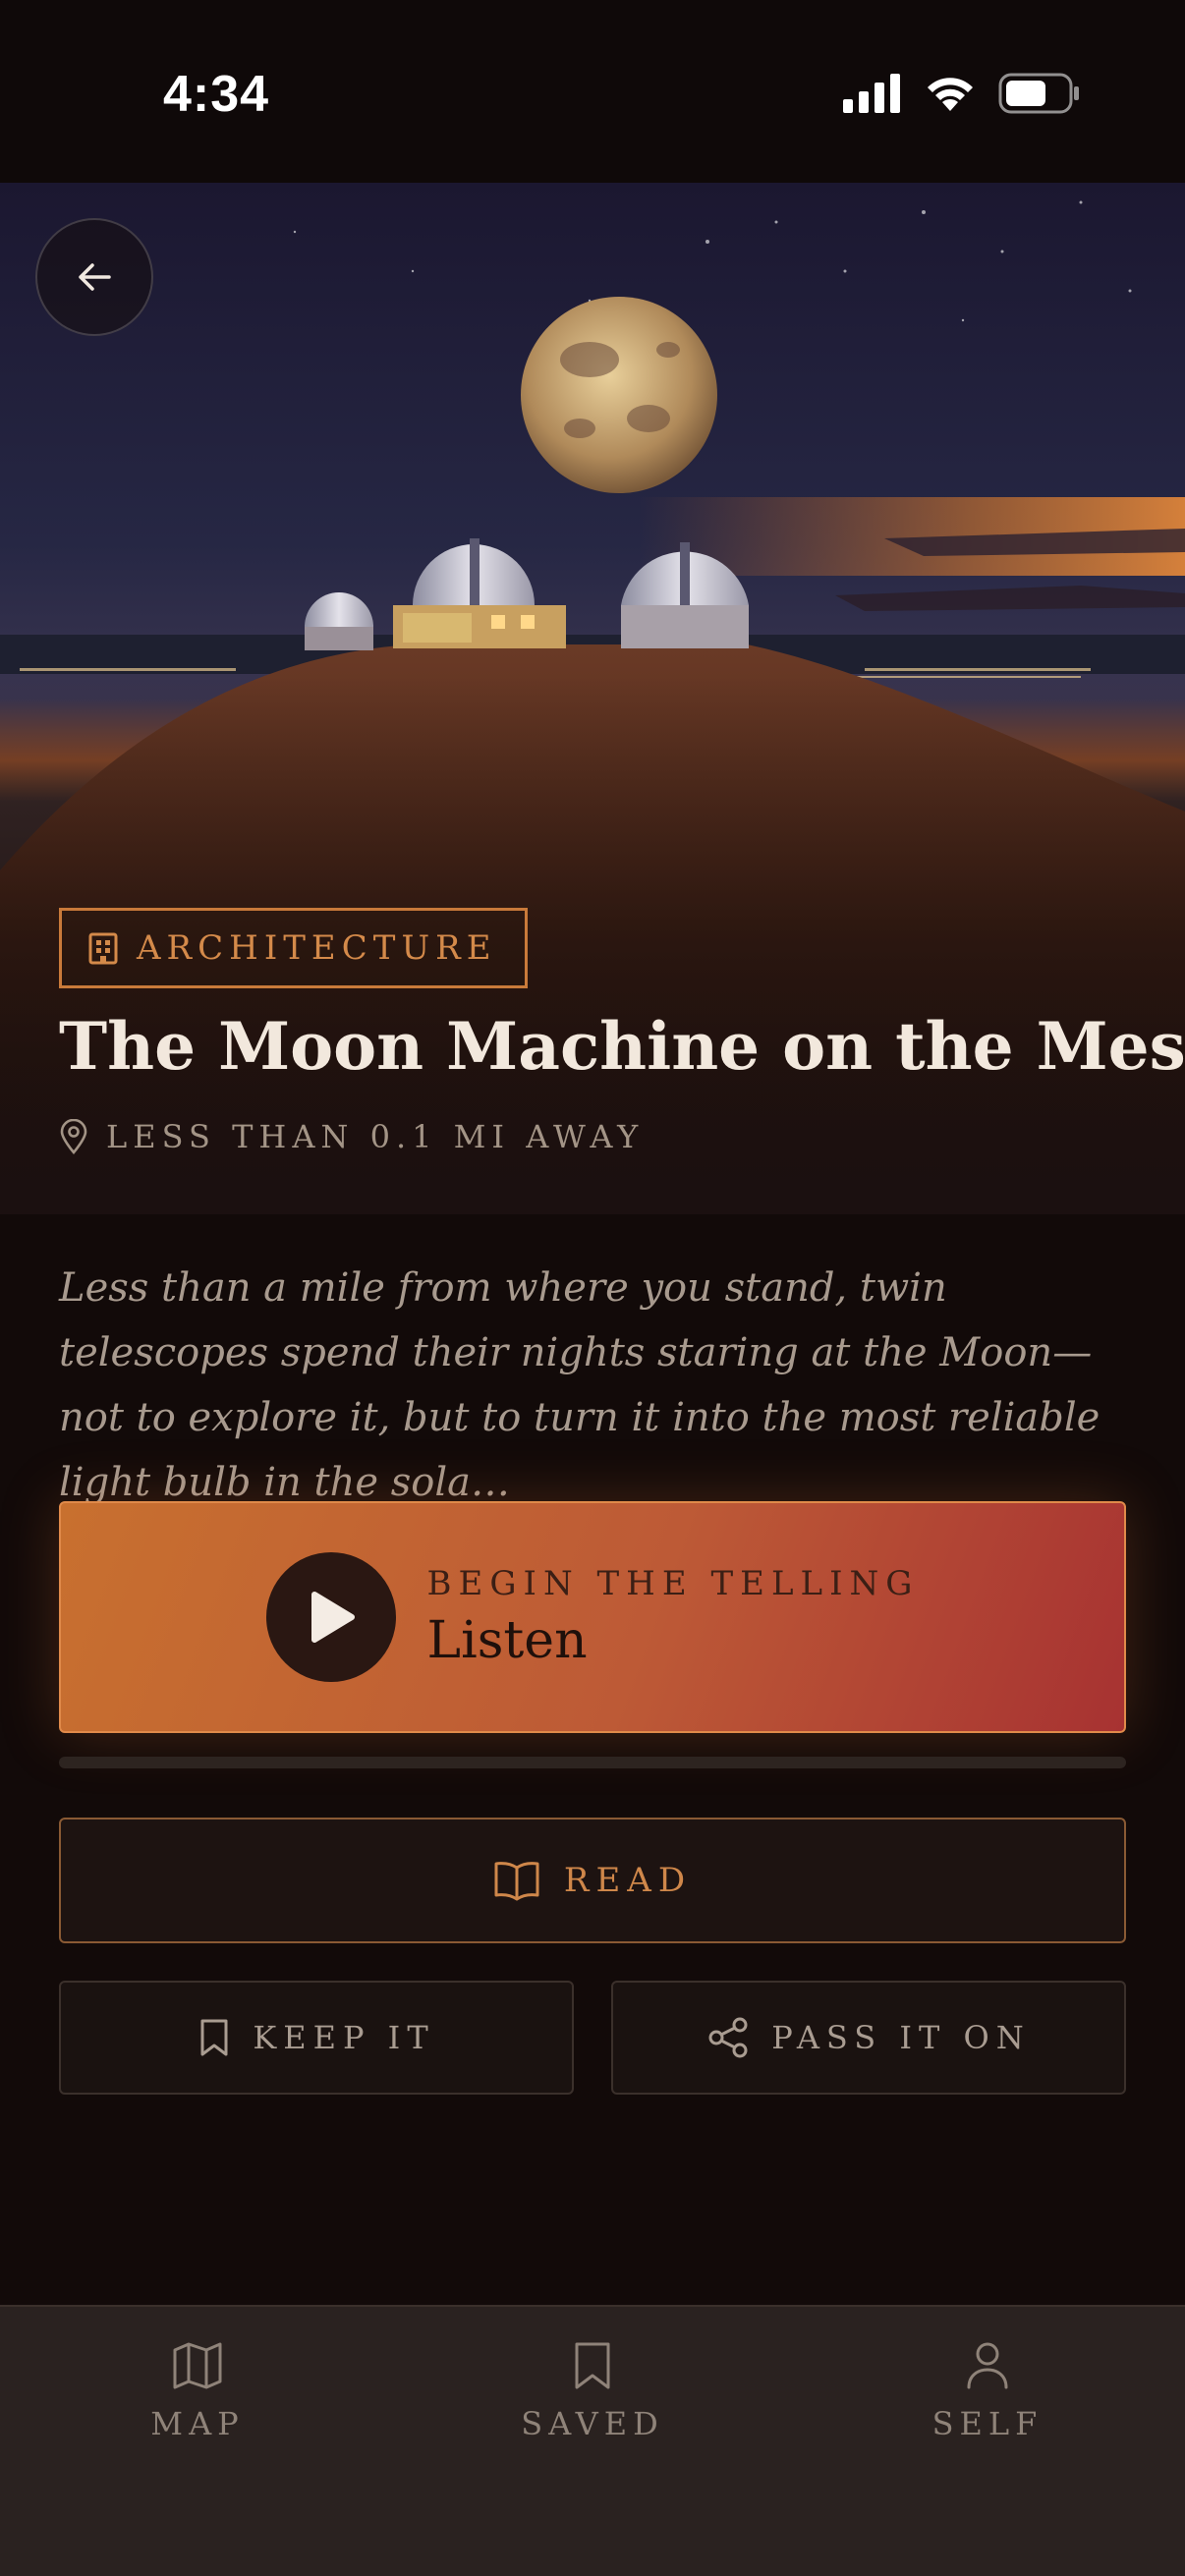  I want to click on distance-label: LESS THAN 0.1 MI AWAY, so click(376, 1136).